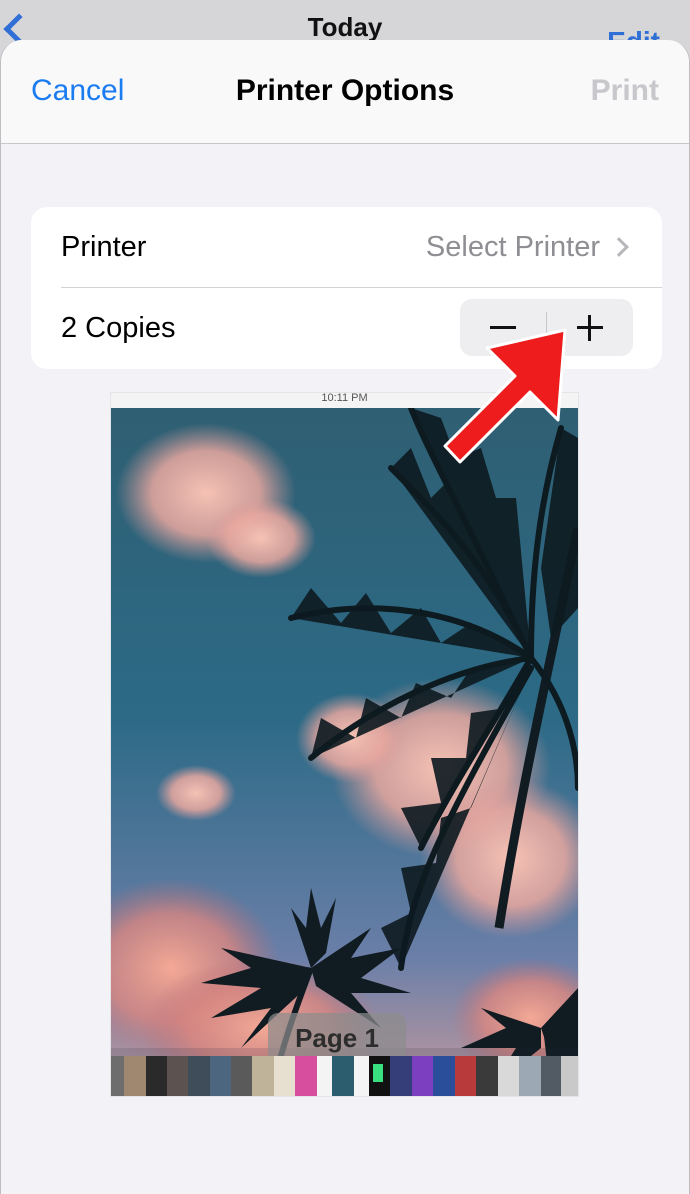 The height and width of the screenshot is (1194, 690). Describe the element at coordinates (619, 247) in the screenshot. I see `chevron-right-icon` at that location.